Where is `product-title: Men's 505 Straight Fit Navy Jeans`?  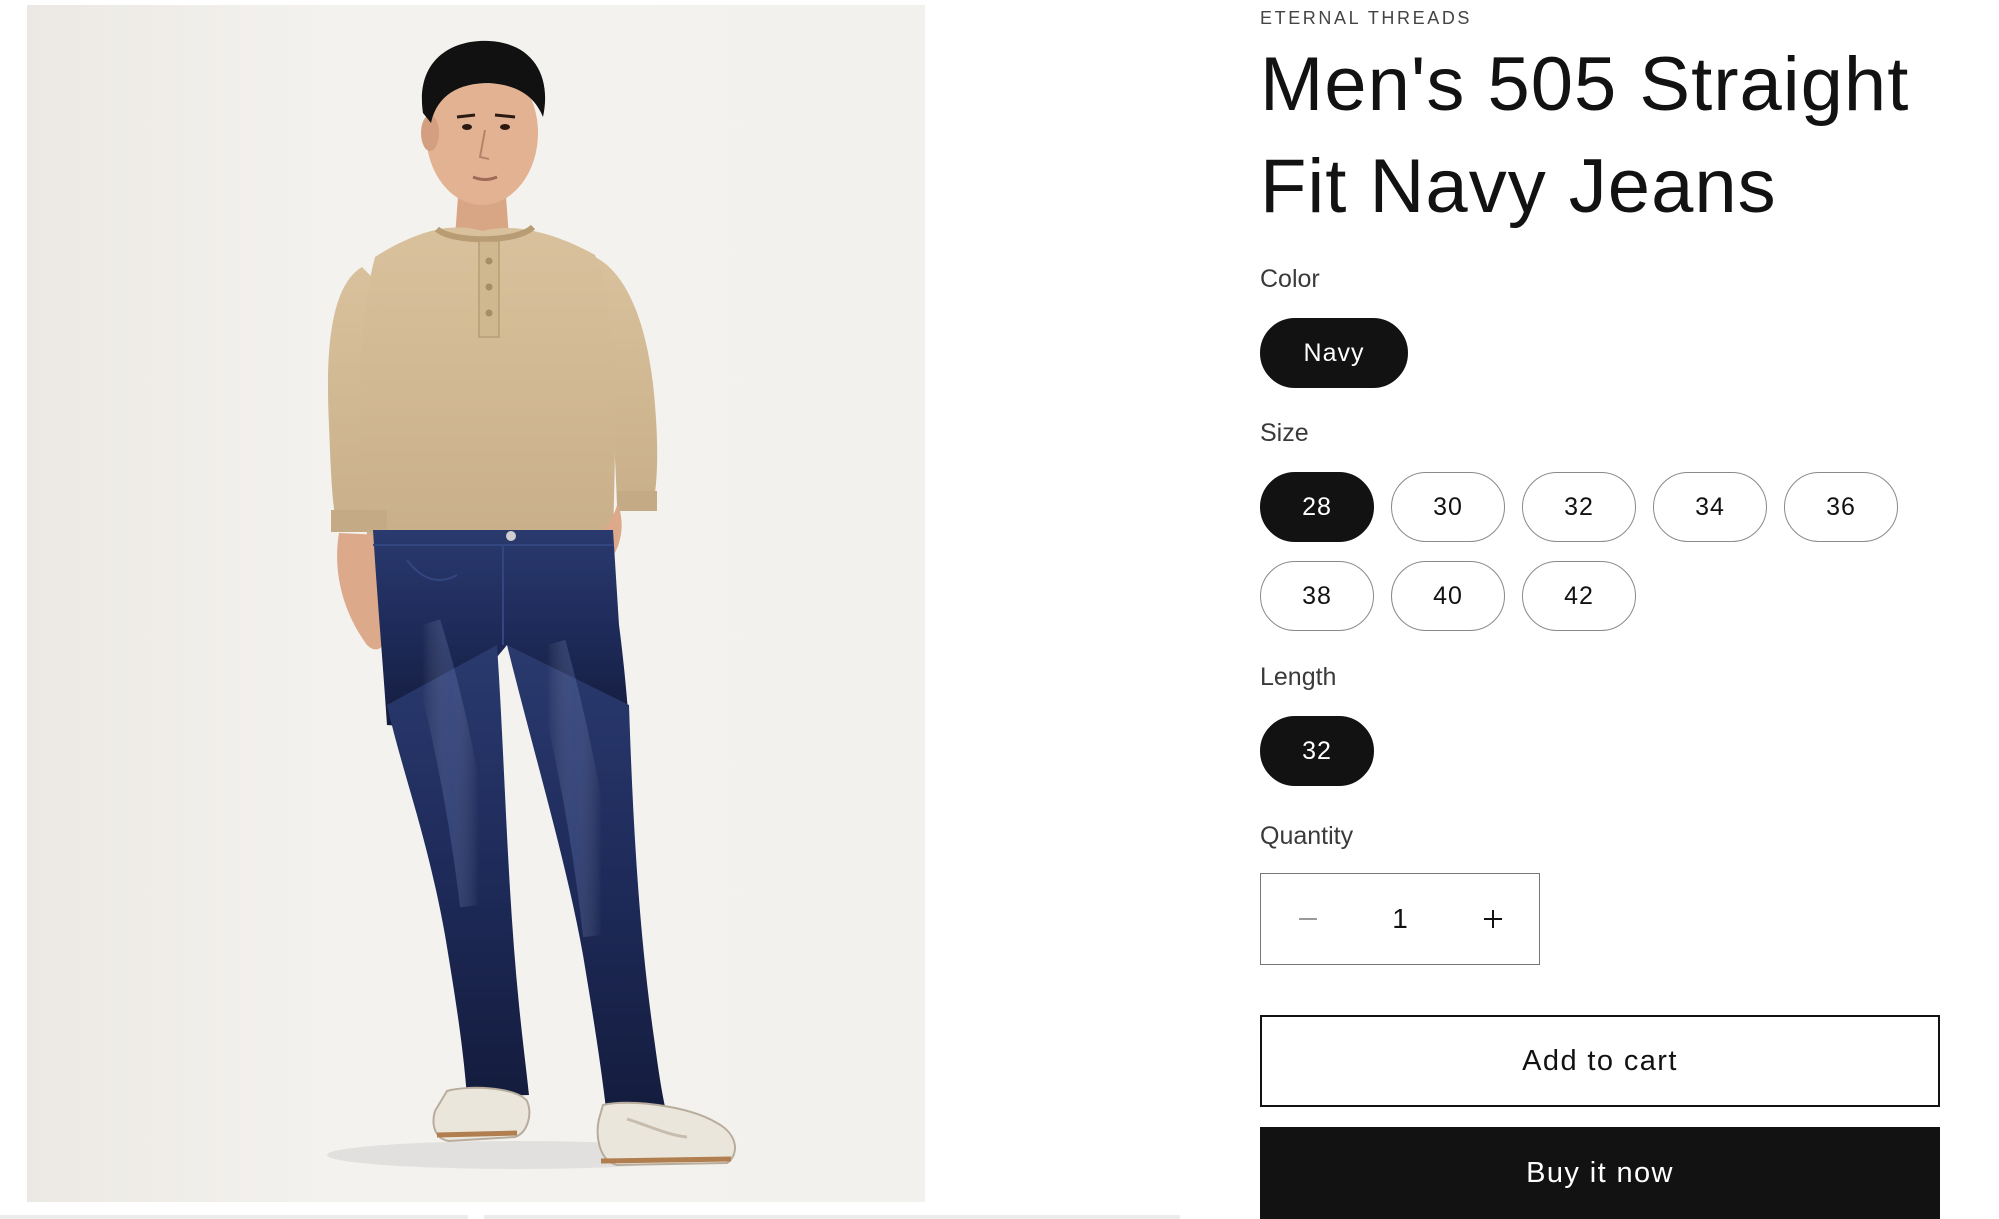 product-title: Men's 505 Straight Fit Navy Jeans is located at coordinates (1585, 135).